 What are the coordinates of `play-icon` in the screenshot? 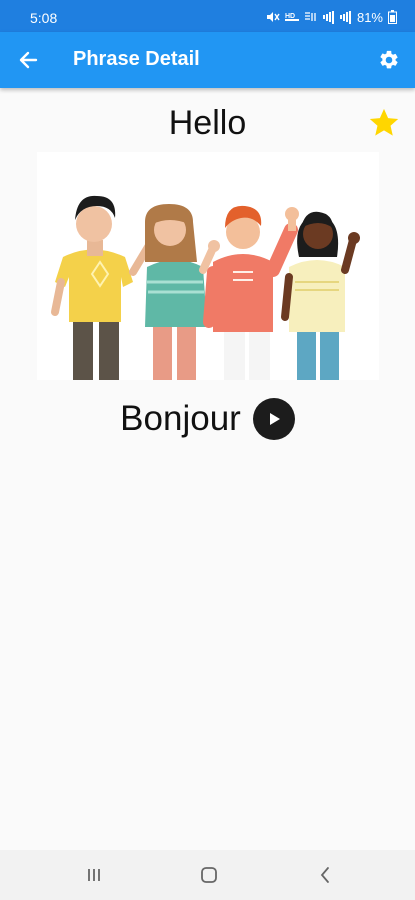 It's located at (274, 419).